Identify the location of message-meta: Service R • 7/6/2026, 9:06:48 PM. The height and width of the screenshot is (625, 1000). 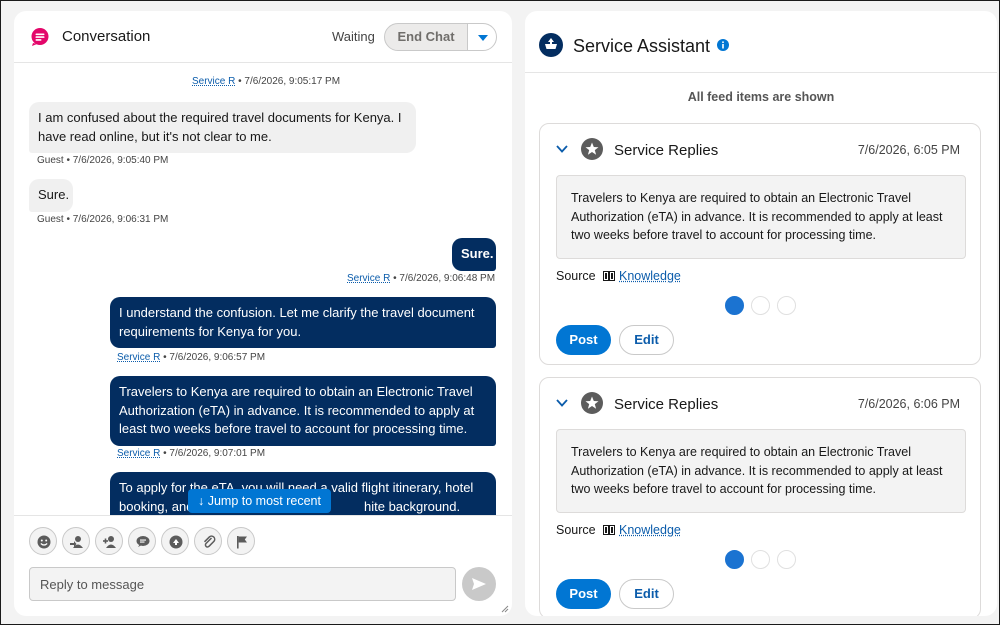
(421, 278).